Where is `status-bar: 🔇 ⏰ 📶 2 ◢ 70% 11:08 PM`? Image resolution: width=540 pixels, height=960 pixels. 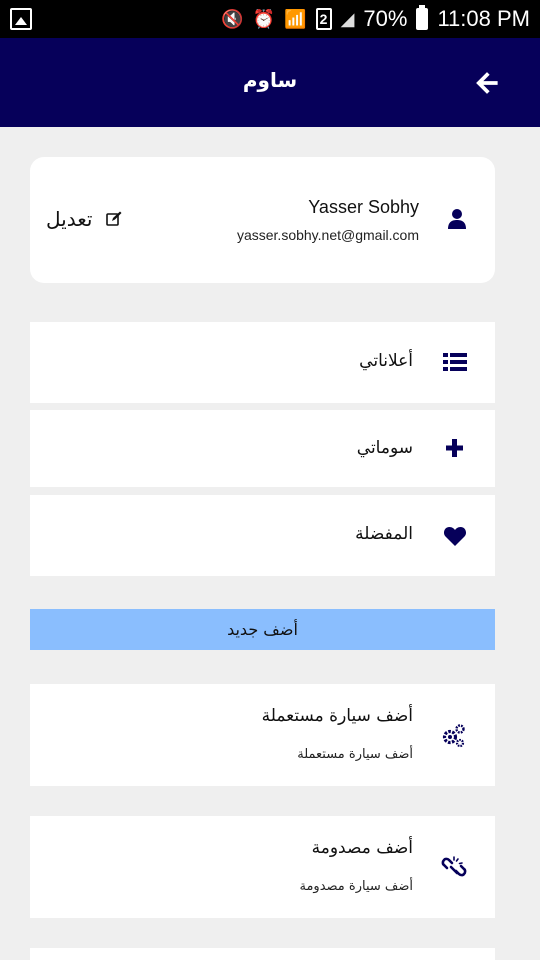 status-bar: 🔇 ⏰ 📶 2 ◢ 70% 11:08 PM is located at coordinates (270, 19).